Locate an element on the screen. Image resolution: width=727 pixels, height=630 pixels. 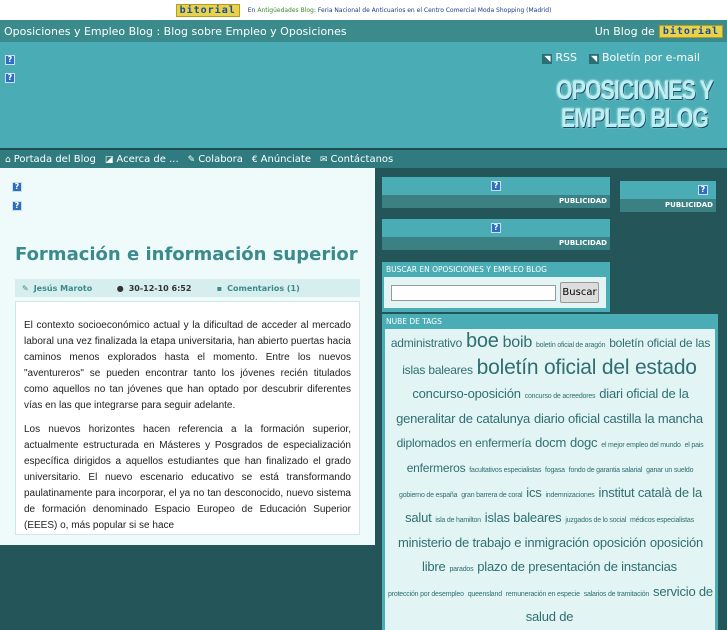
tag-link: ics is located at coordinates (534, 492).